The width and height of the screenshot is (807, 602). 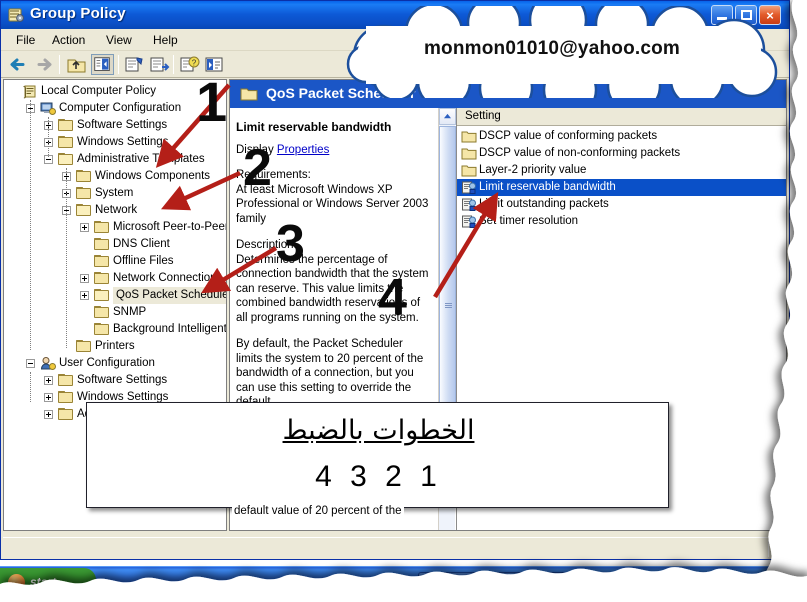 What do you see at coordinates (447, 116) in the screenshot?
I see `scroll-up-button` at bounding box center [447, 116].